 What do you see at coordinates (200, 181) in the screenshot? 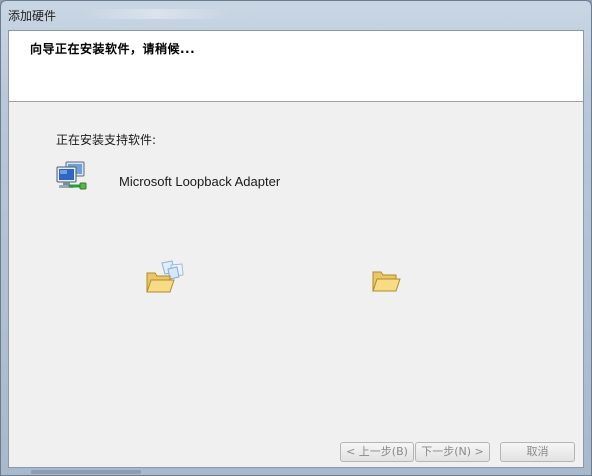
I see `device-name: Microsoft Loopback Adapter` at bounding box center [200, 181].